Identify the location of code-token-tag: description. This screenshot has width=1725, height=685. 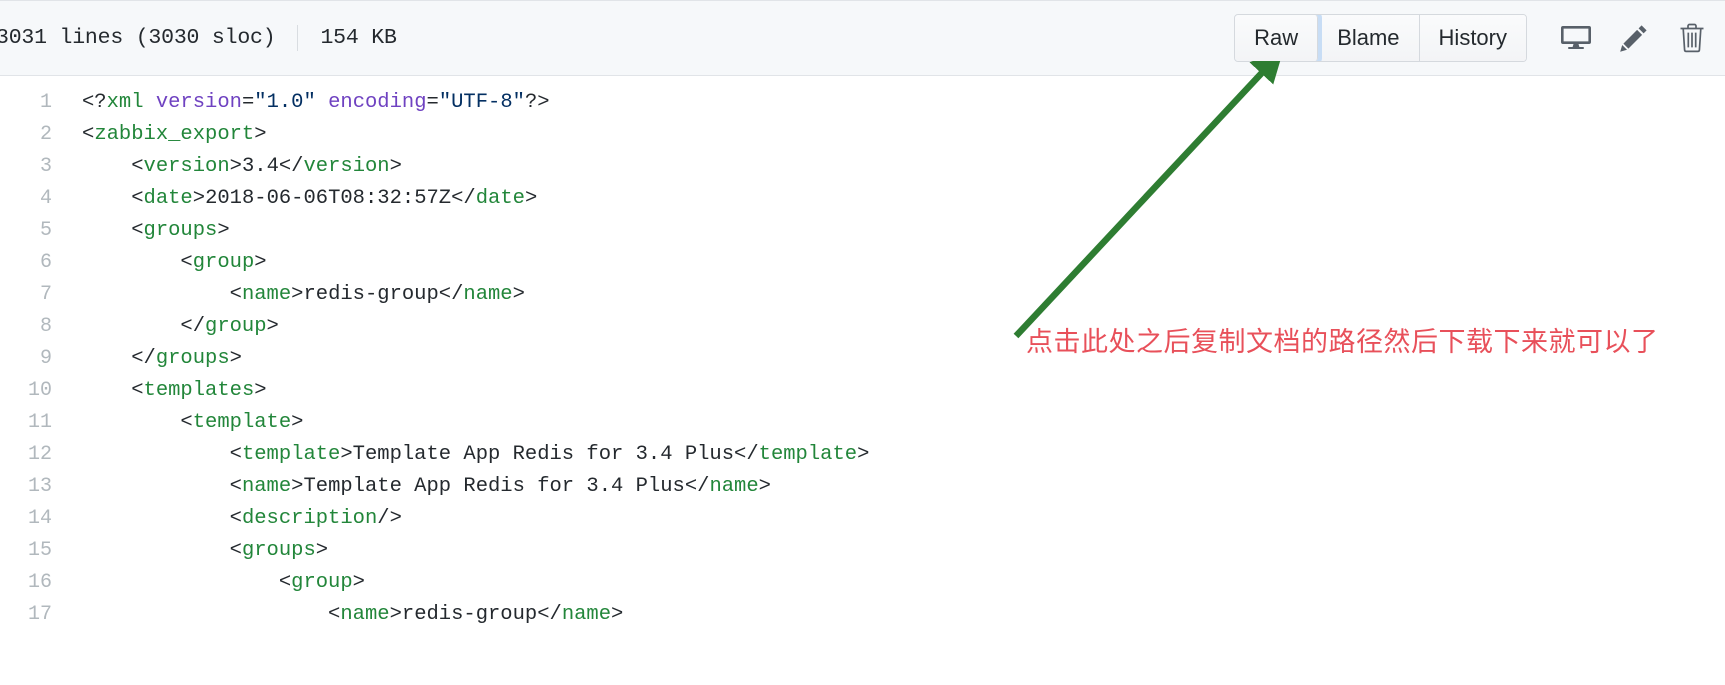
(309, 518).